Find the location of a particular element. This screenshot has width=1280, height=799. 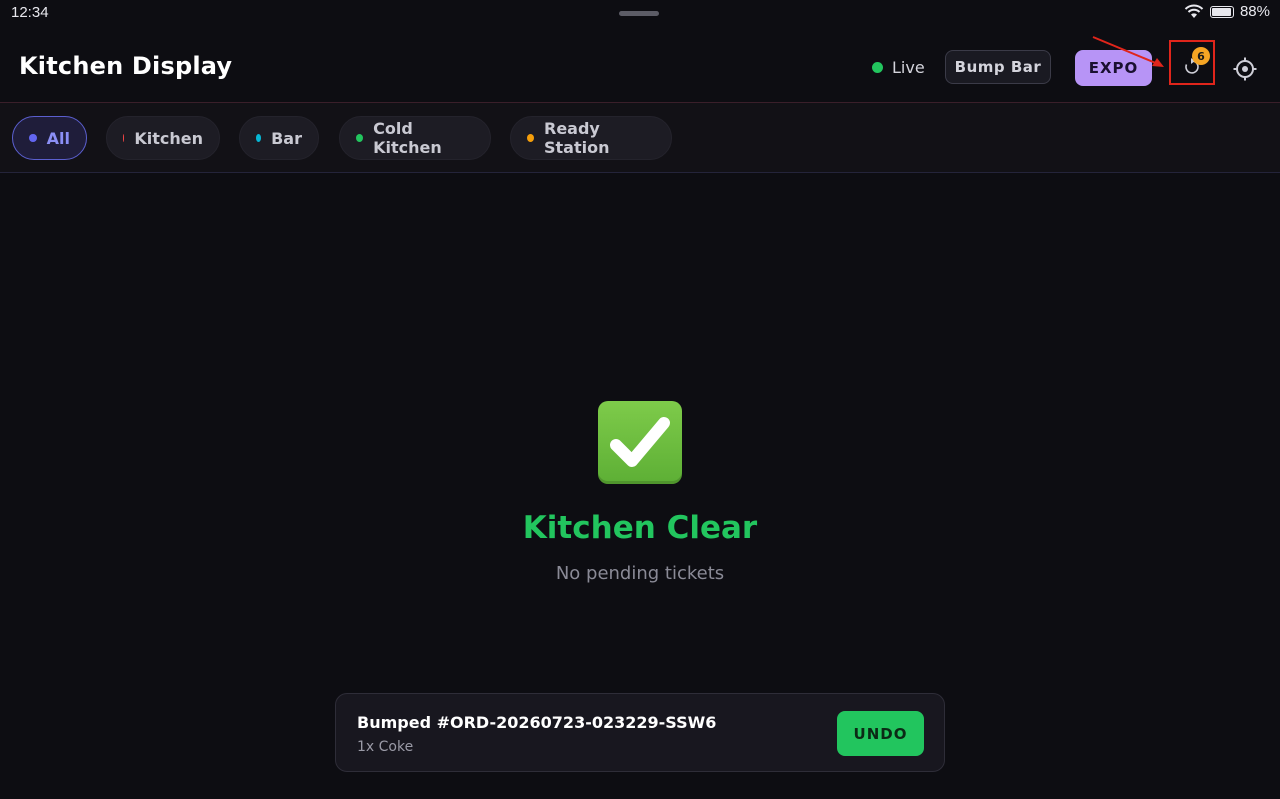

undo-button: UNDO is located at coordinates (880, 733).